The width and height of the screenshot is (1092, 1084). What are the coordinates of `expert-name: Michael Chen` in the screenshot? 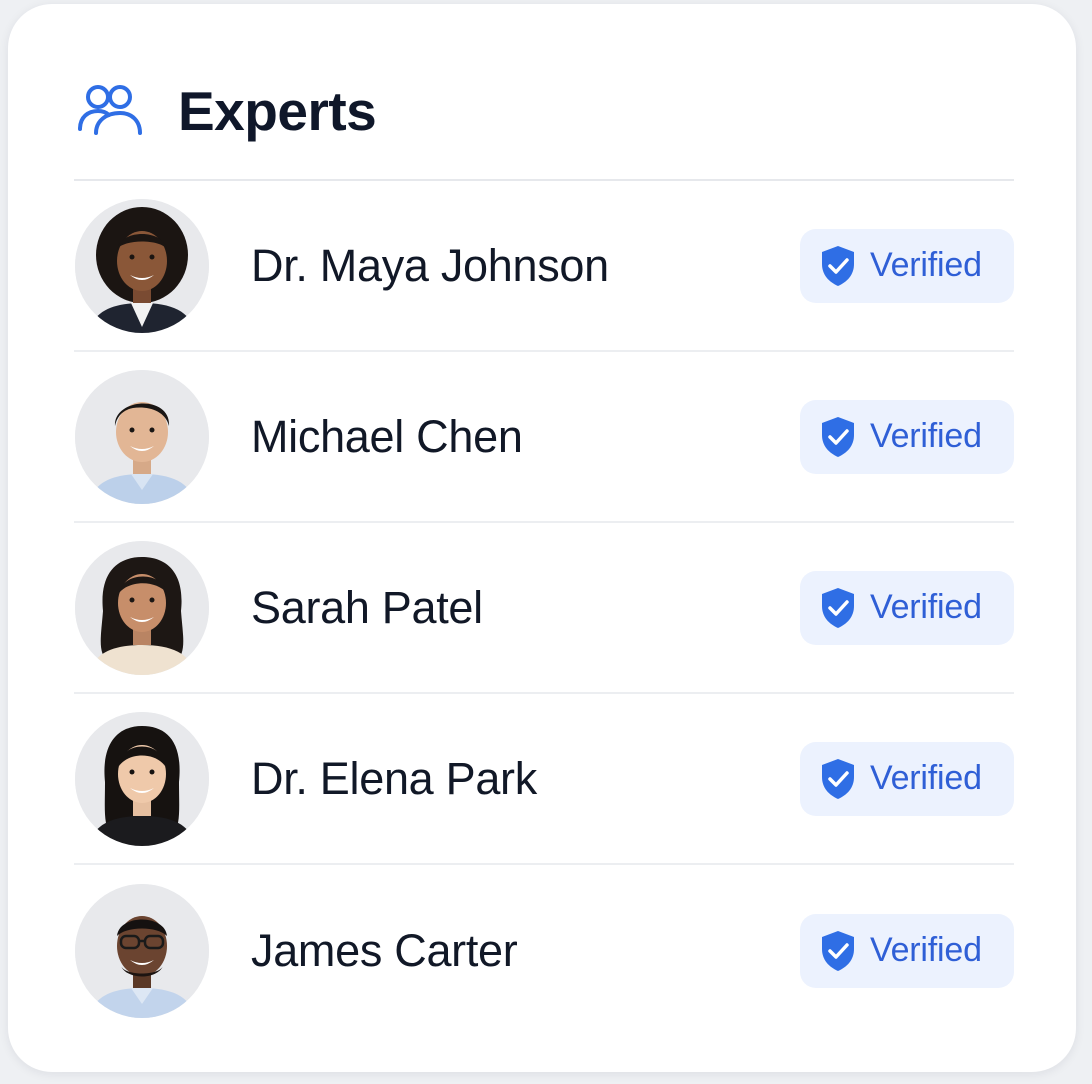 It's located at (387, 436).